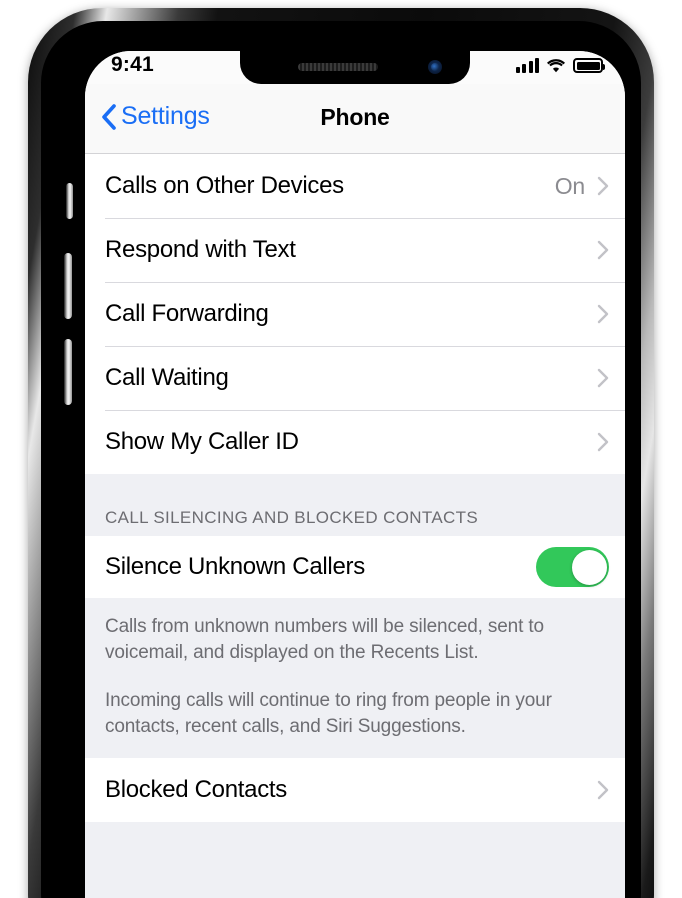 The height and width of the screenshot is (898, 682). I want to click on front-camera-icon, so click(435, 67).